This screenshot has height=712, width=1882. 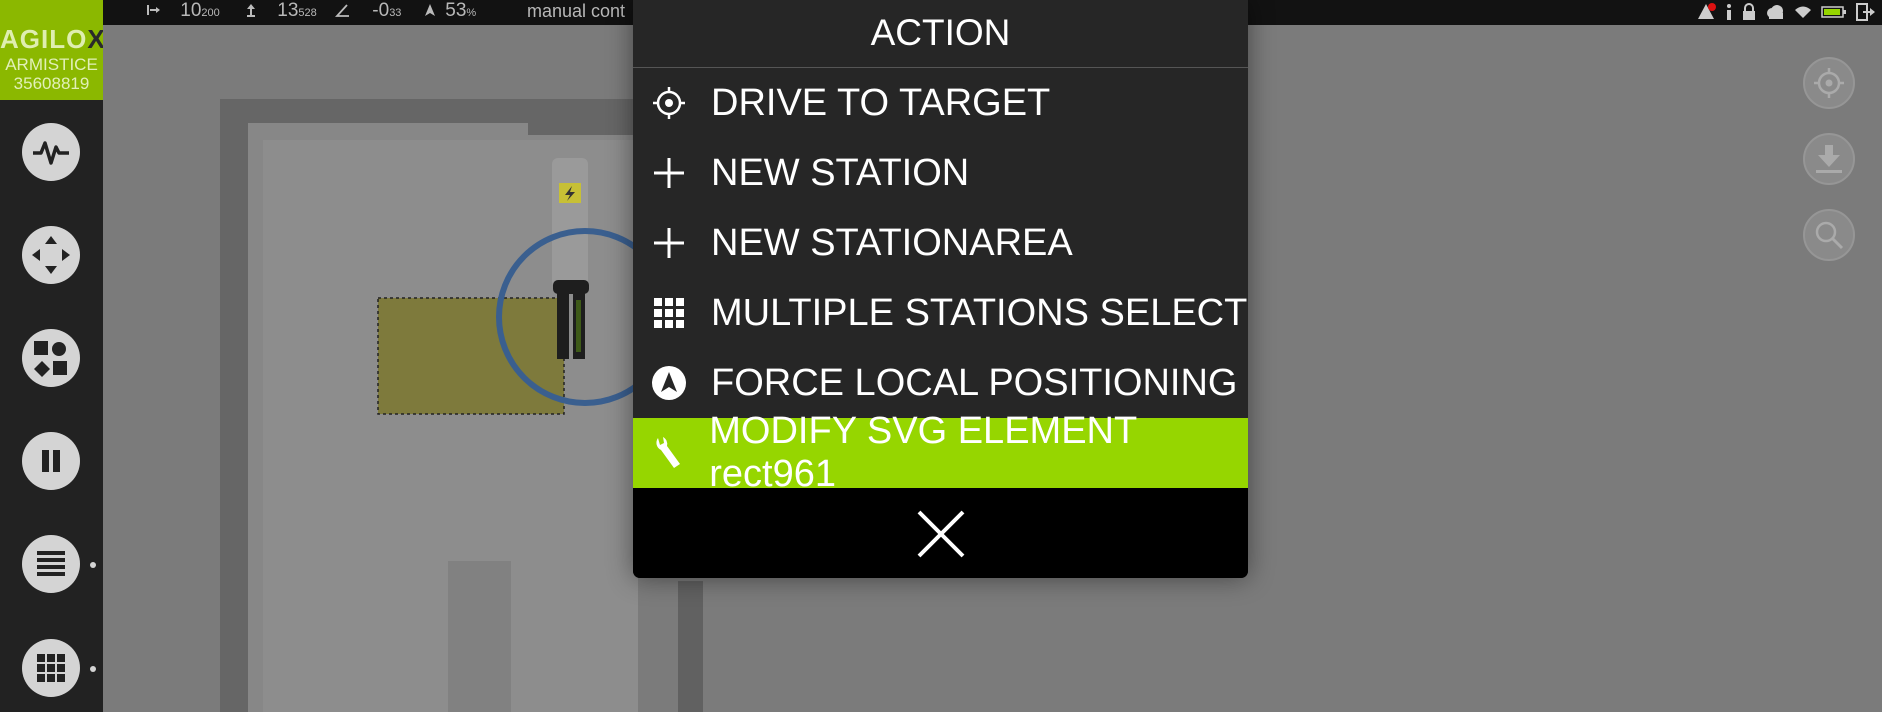 I want to click on locate-button, so click(x=1829, y=83).